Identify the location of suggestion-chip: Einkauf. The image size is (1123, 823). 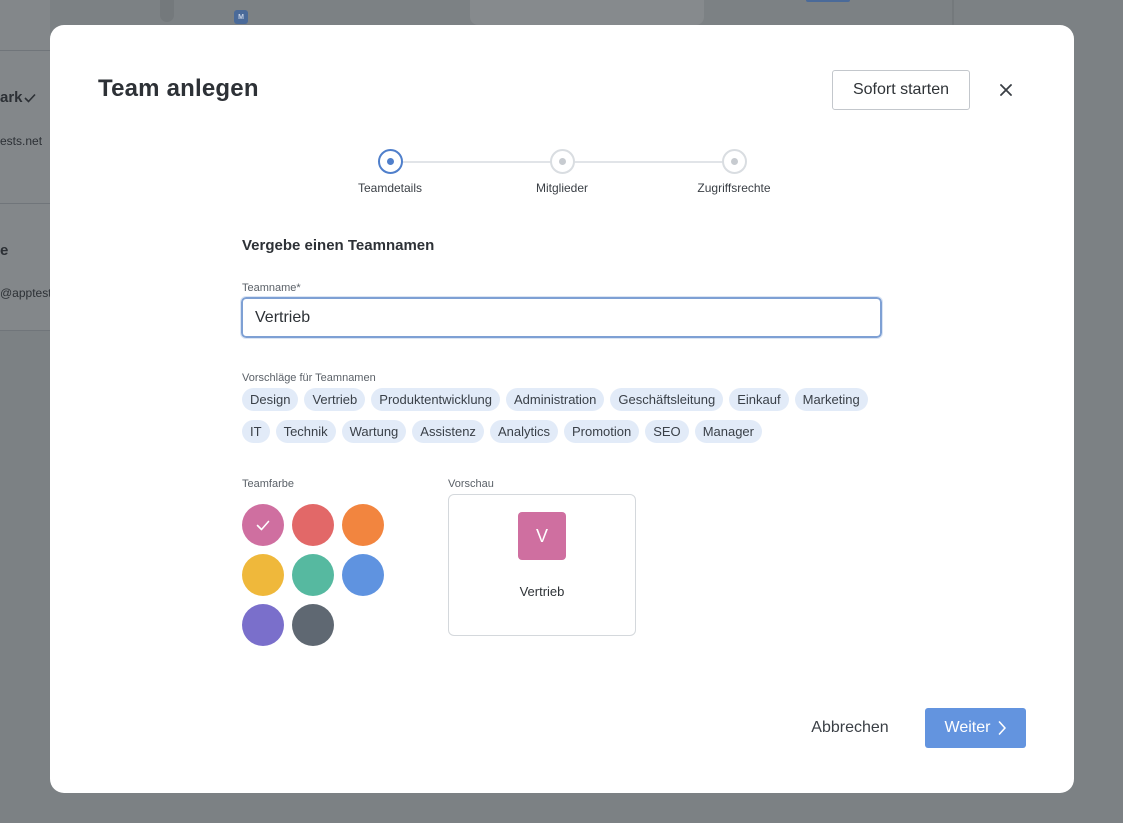
(759, 399).